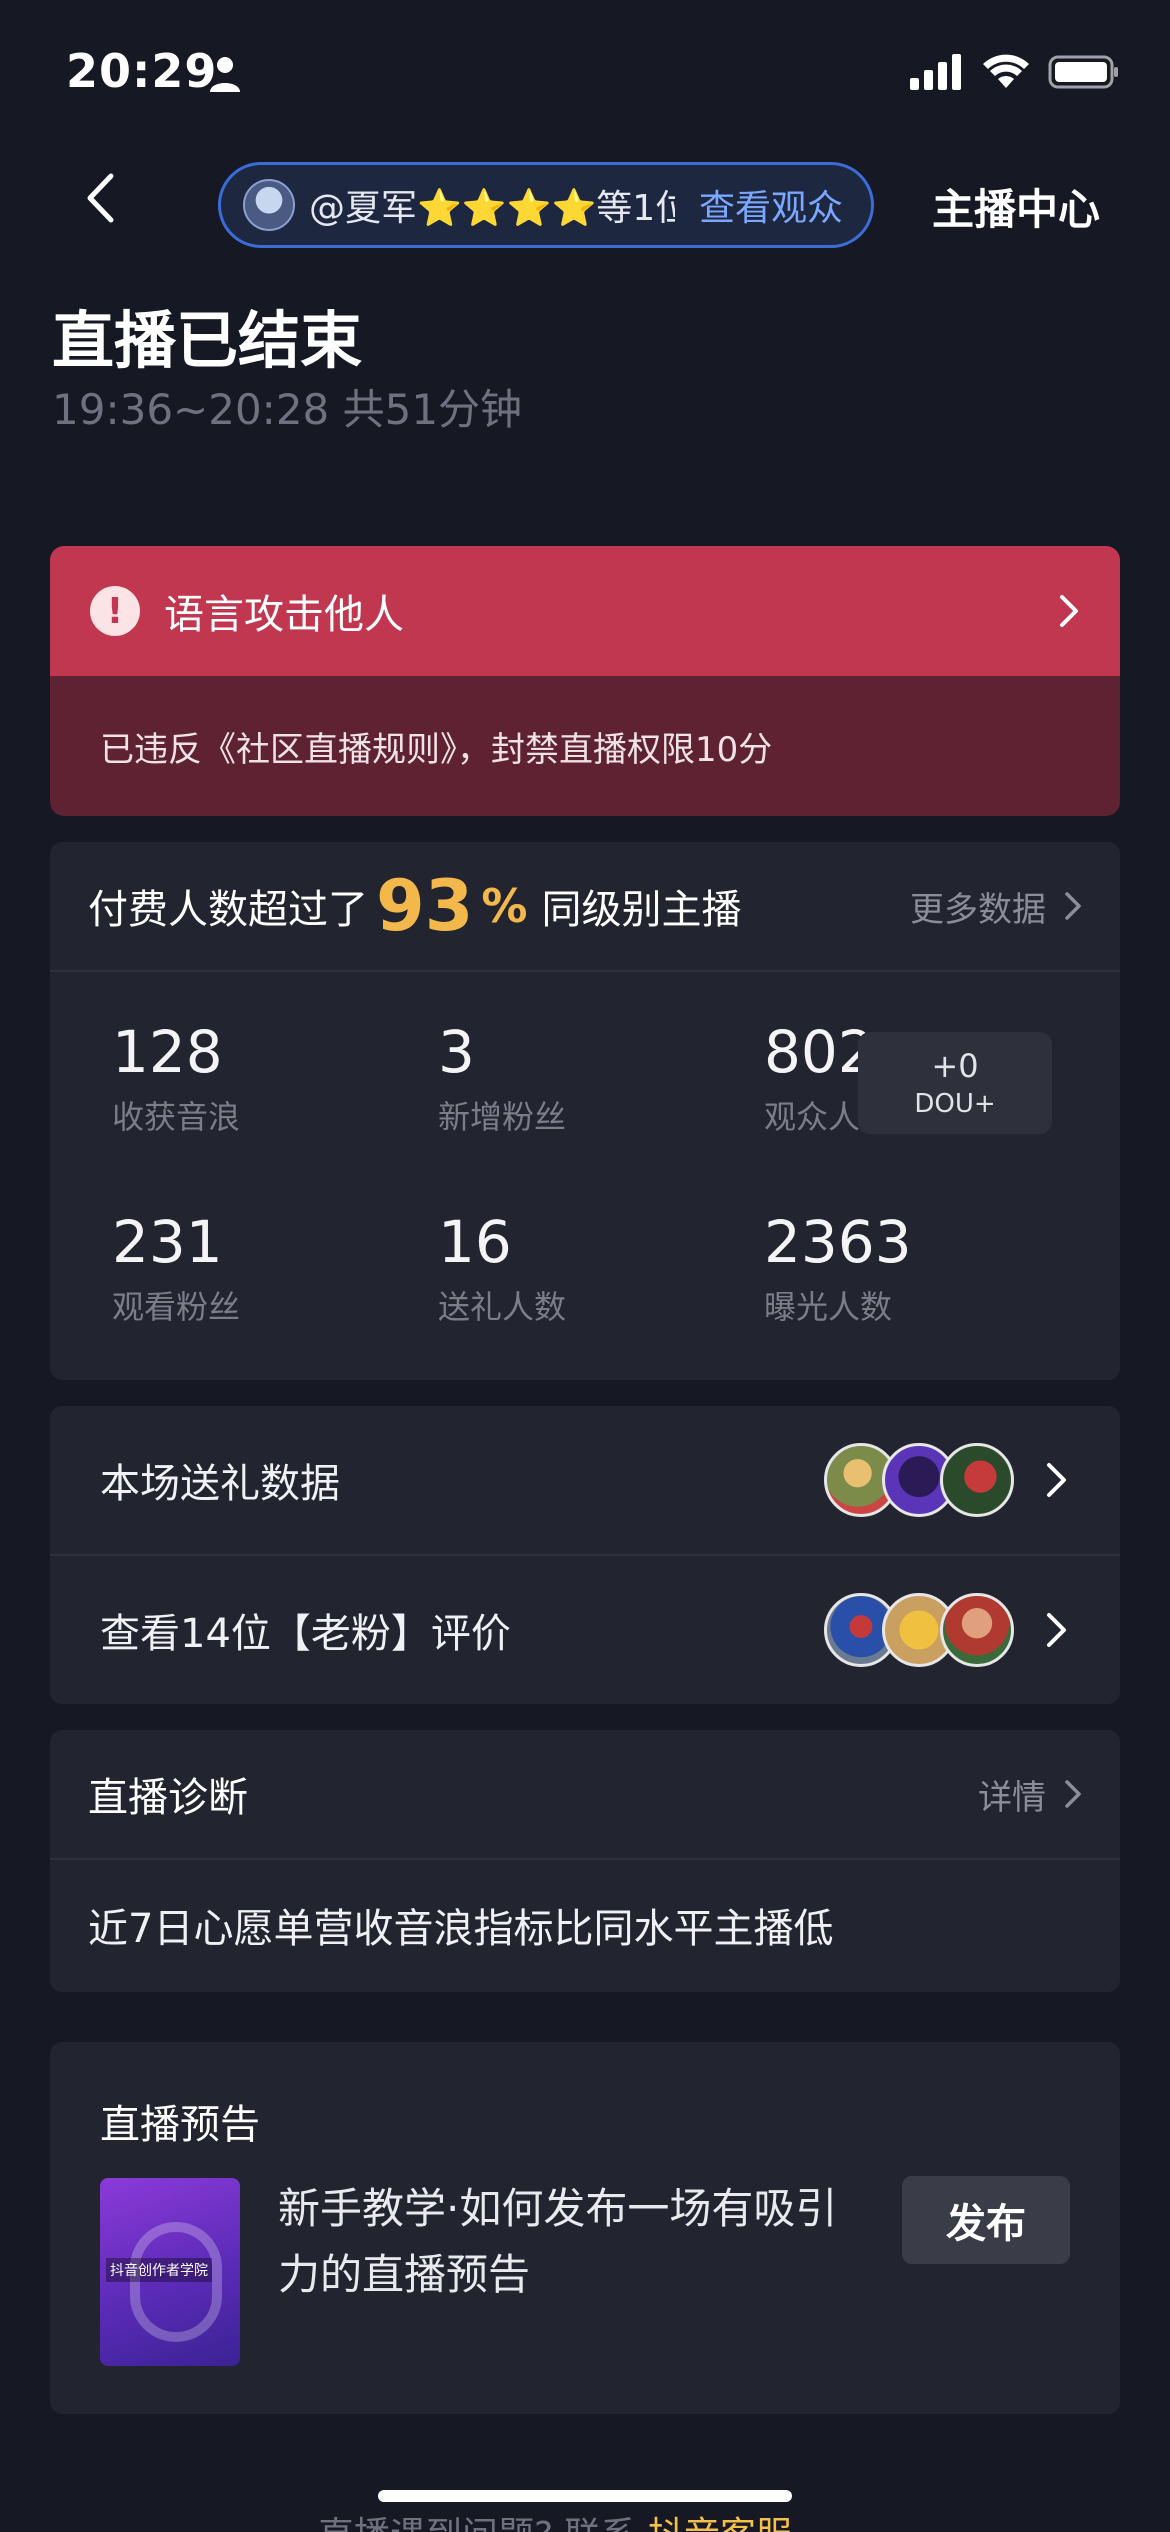 The width and height of the screenshot is (1170, 2532). I want to click on support-footer: 直播遇到问题? 联系 抖音客服, so click(555, 2519).